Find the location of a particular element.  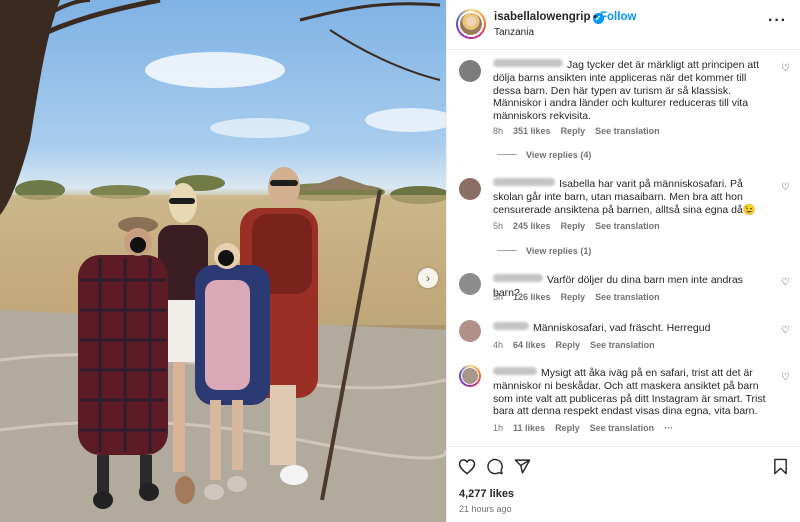

comment-meta: 5h 126 likes Reply See translation is located at coordinates (581, 297).